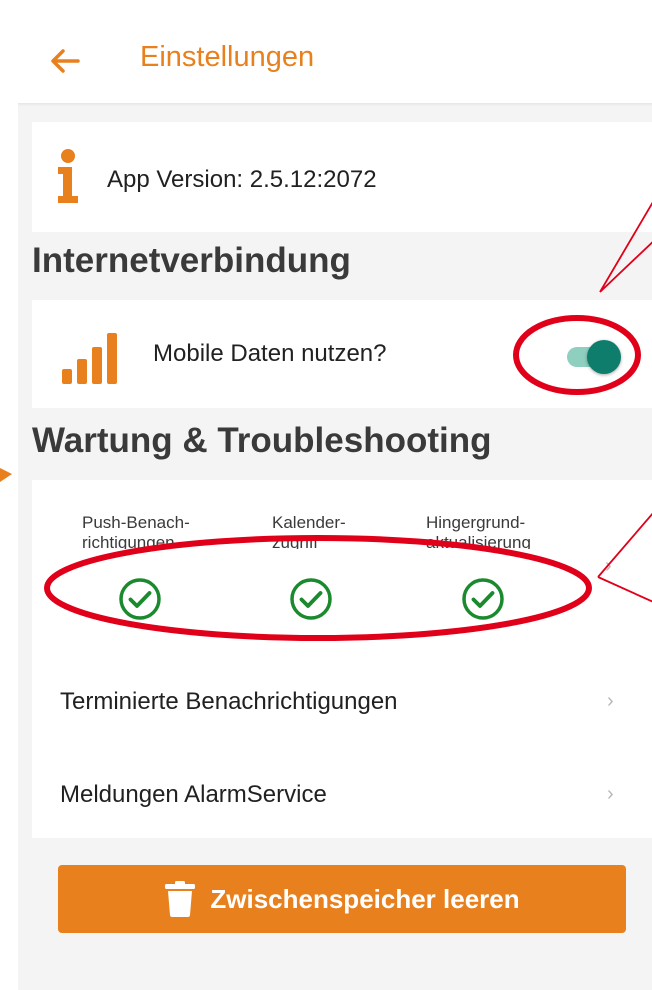  I want to click on orange-edge-mark, so click(7, 473).